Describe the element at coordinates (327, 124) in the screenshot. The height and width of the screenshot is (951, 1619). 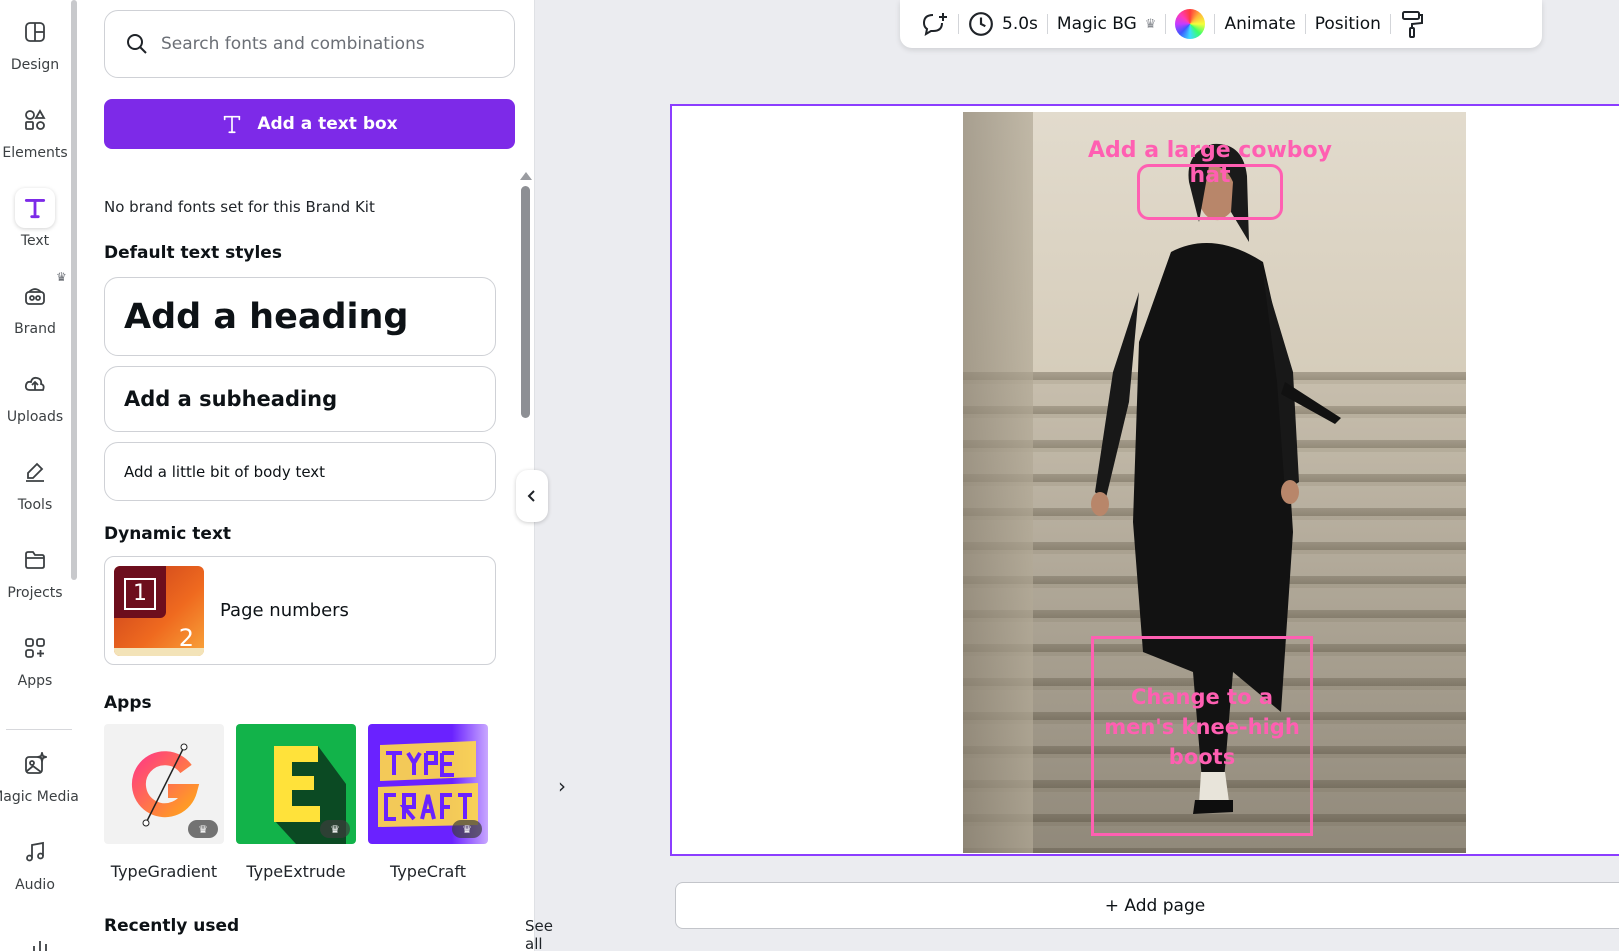
I see `add-text-box-label: Add a text box` at that location.